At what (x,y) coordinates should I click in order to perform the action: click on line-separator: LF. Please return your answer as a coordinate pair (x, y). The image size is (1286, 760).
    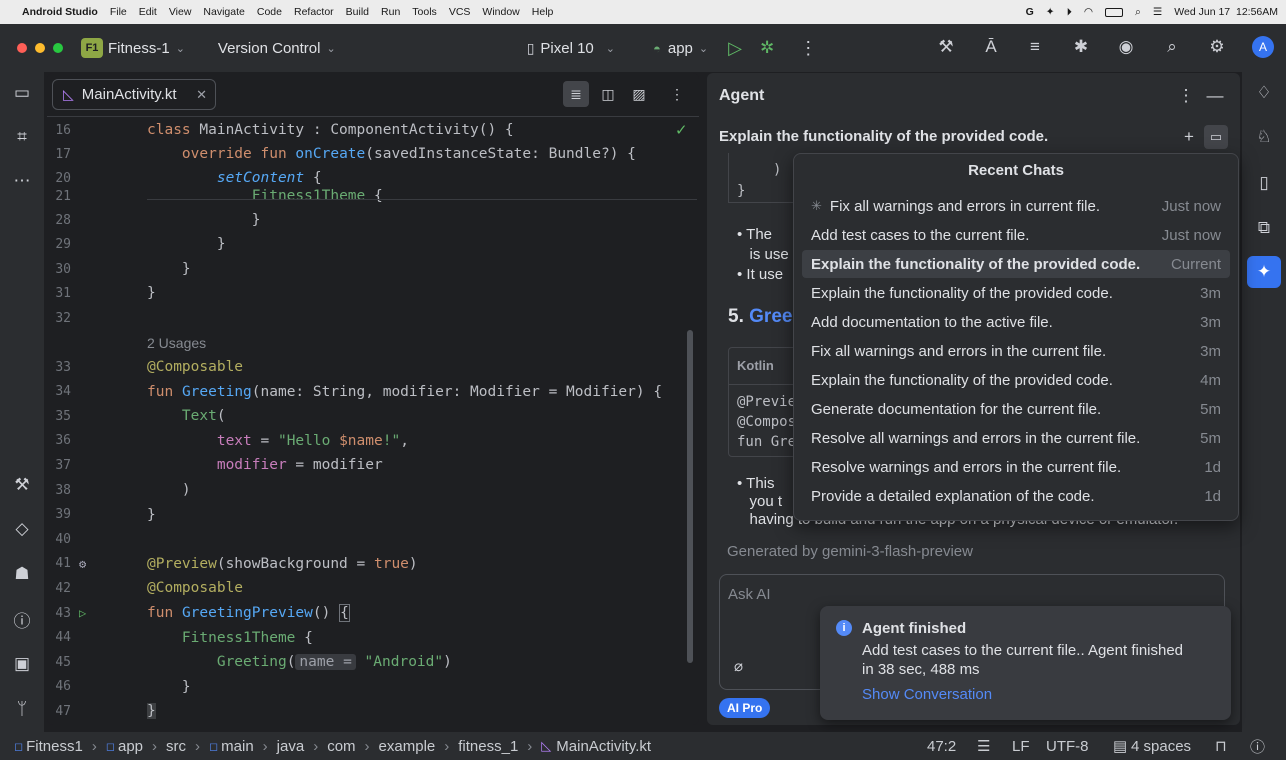
    Looking at the image, I should click on (1021, 746).